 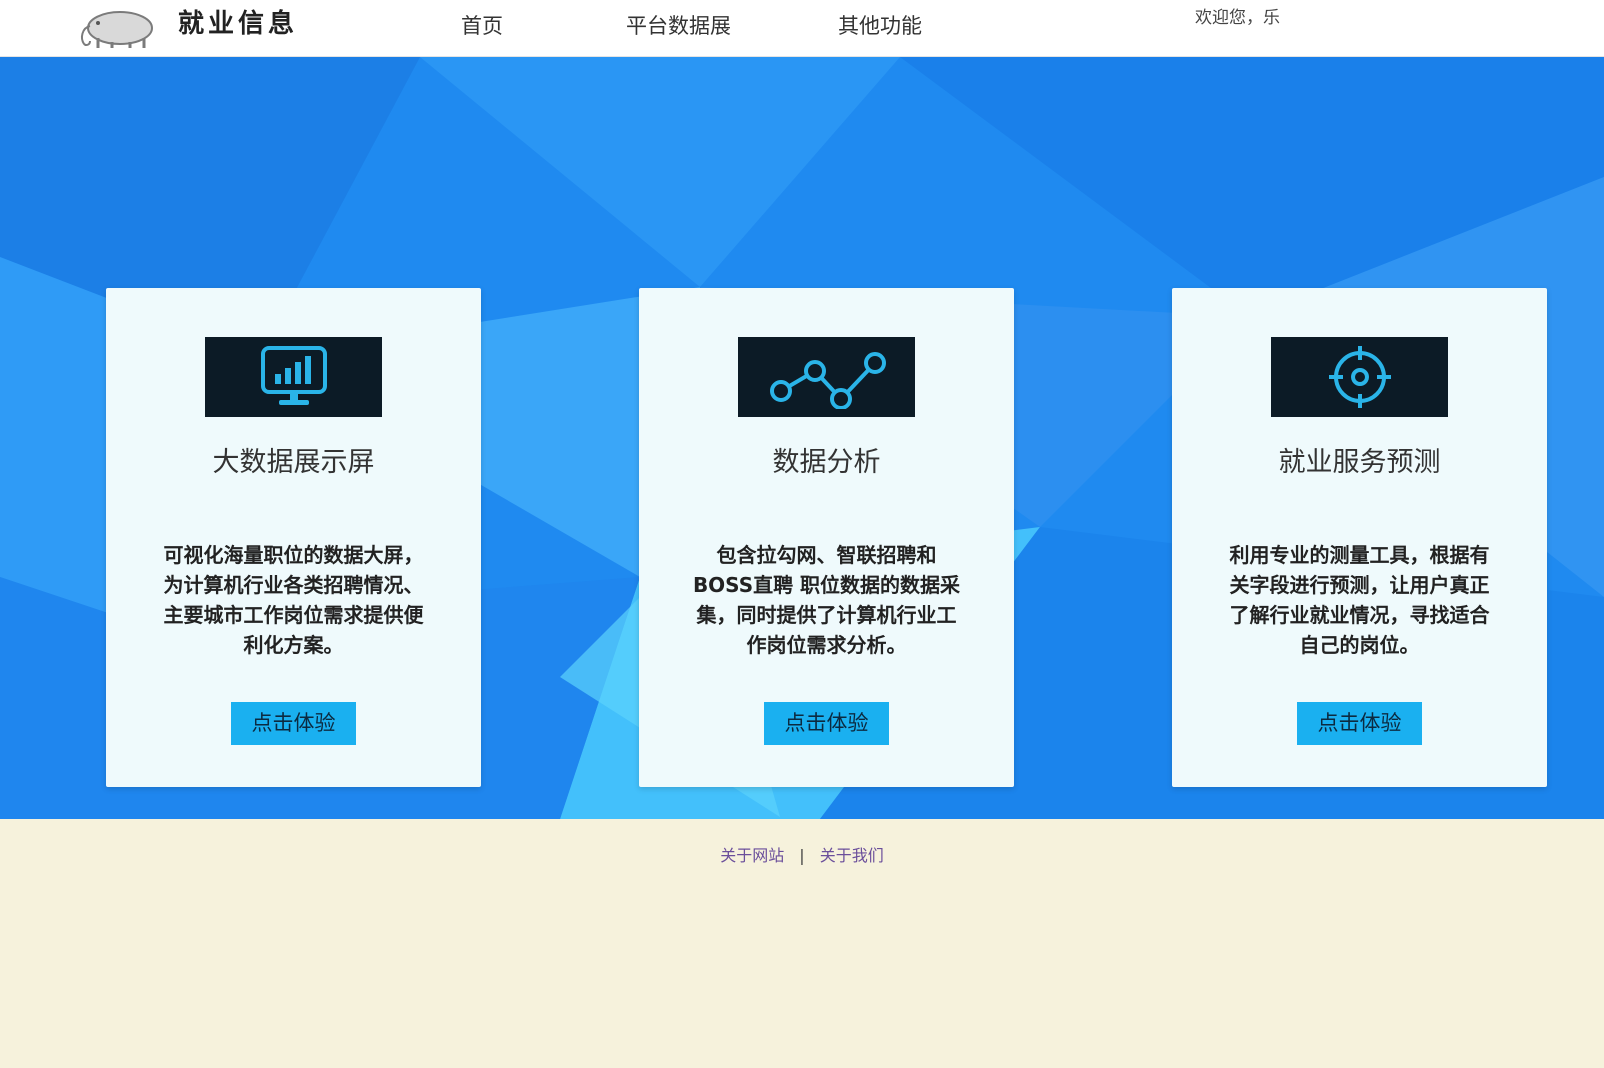 I want to click on nav-platform-data: 平台数据展, so click(x=678, y=26).